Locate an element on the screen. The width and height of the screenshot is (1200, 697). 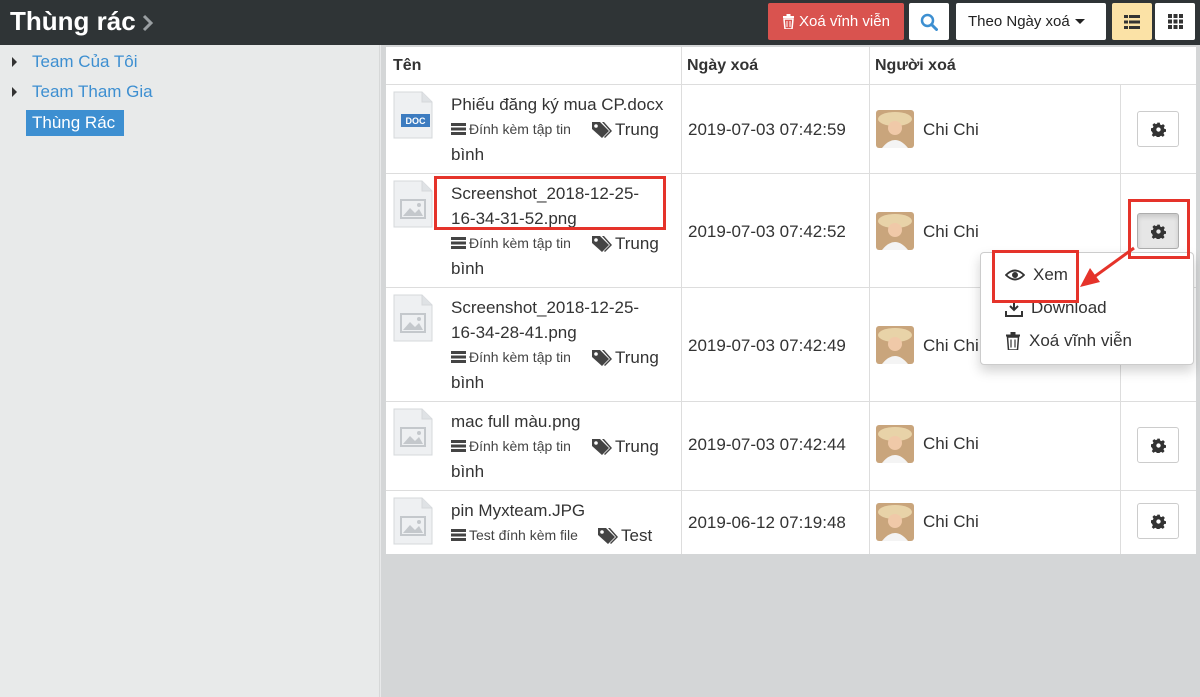
deleted-date: 2019-06-12 07:19:48 is located at coordinates (767, 522).